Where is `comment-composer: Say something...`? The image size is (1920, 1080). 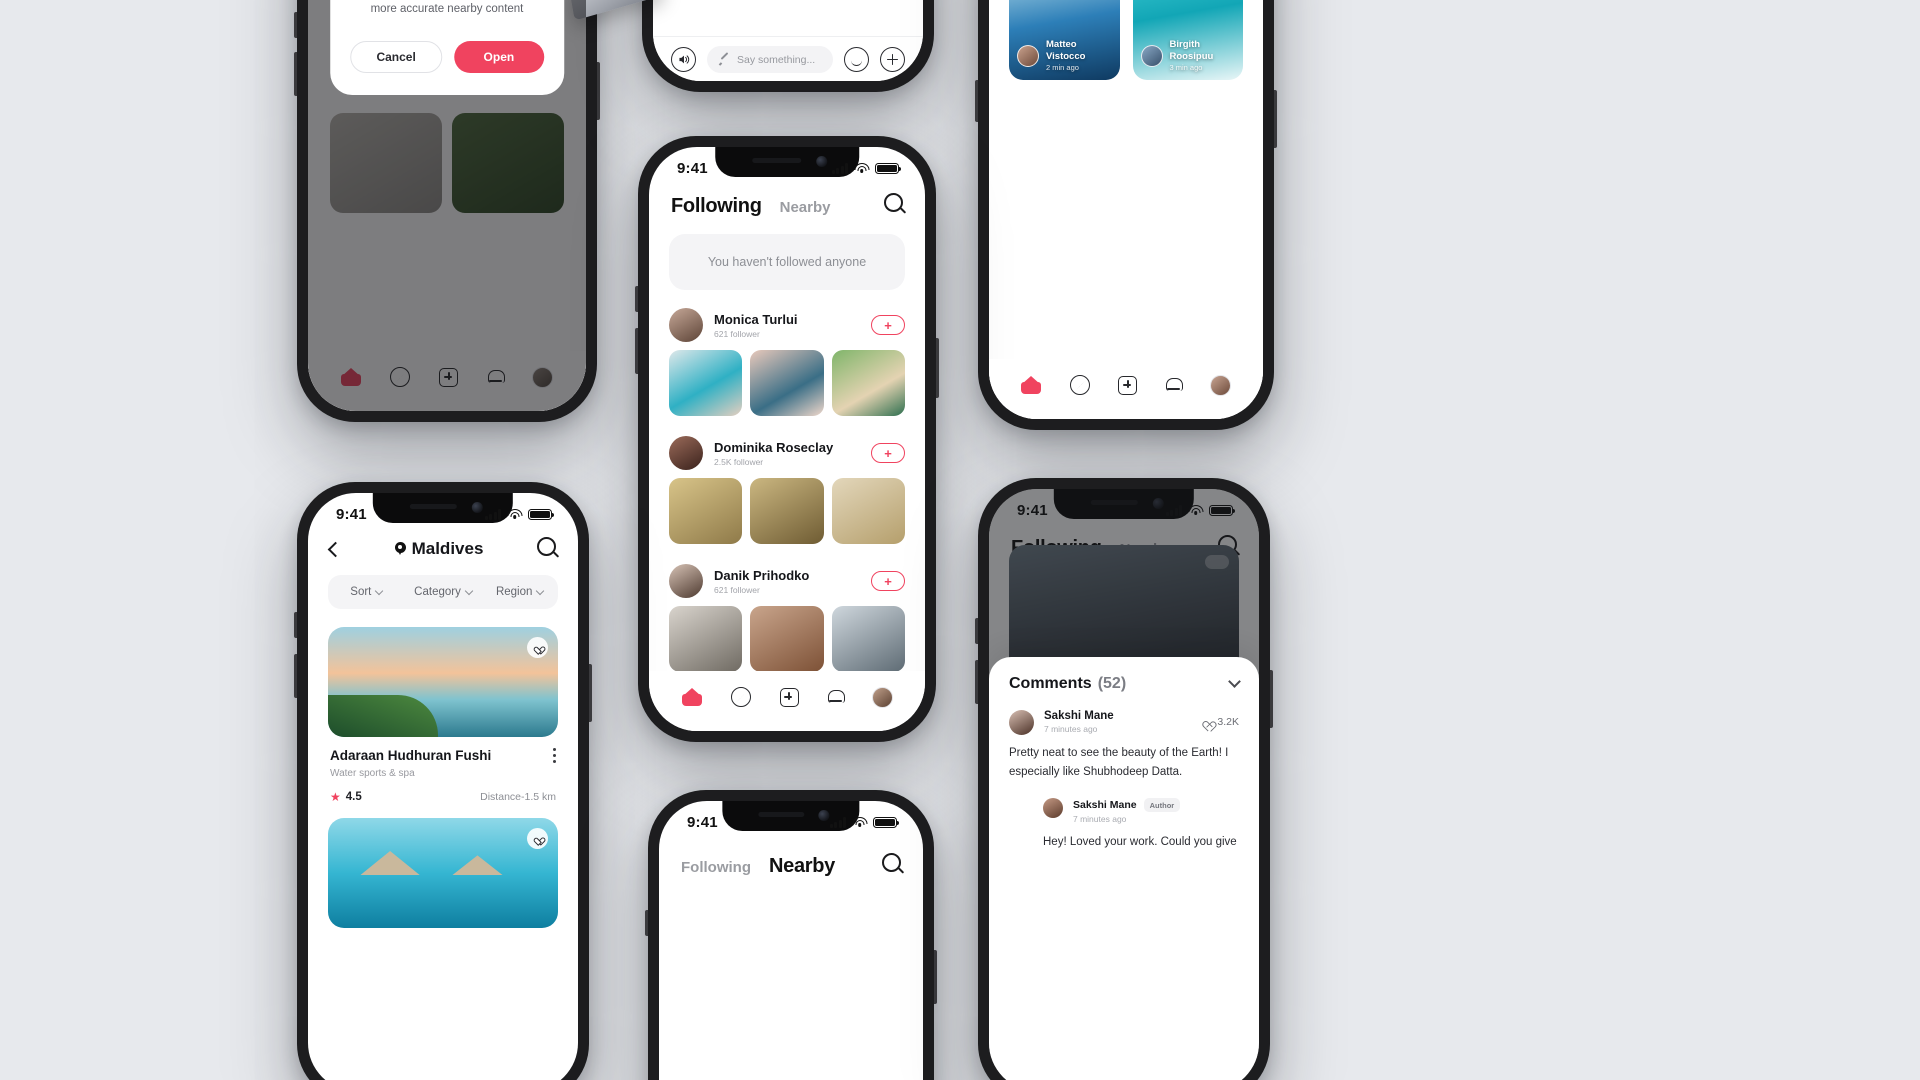 comment-composer: Say something... is located at coordinates (788, 59).